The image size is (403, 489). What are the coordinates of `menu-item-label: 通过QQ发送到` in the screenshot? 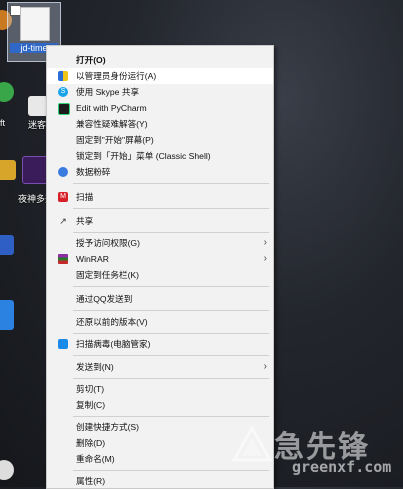 It's located at (104, 299).